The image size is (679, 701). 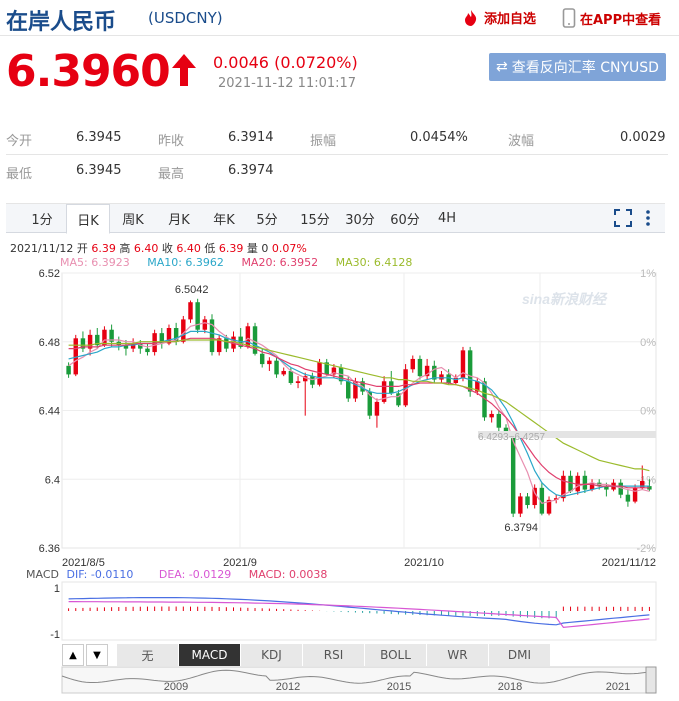 What do you see at coordinates (651, 680) in the screenshot?
I see `navigator-handle` at bounding box center [651, 680].